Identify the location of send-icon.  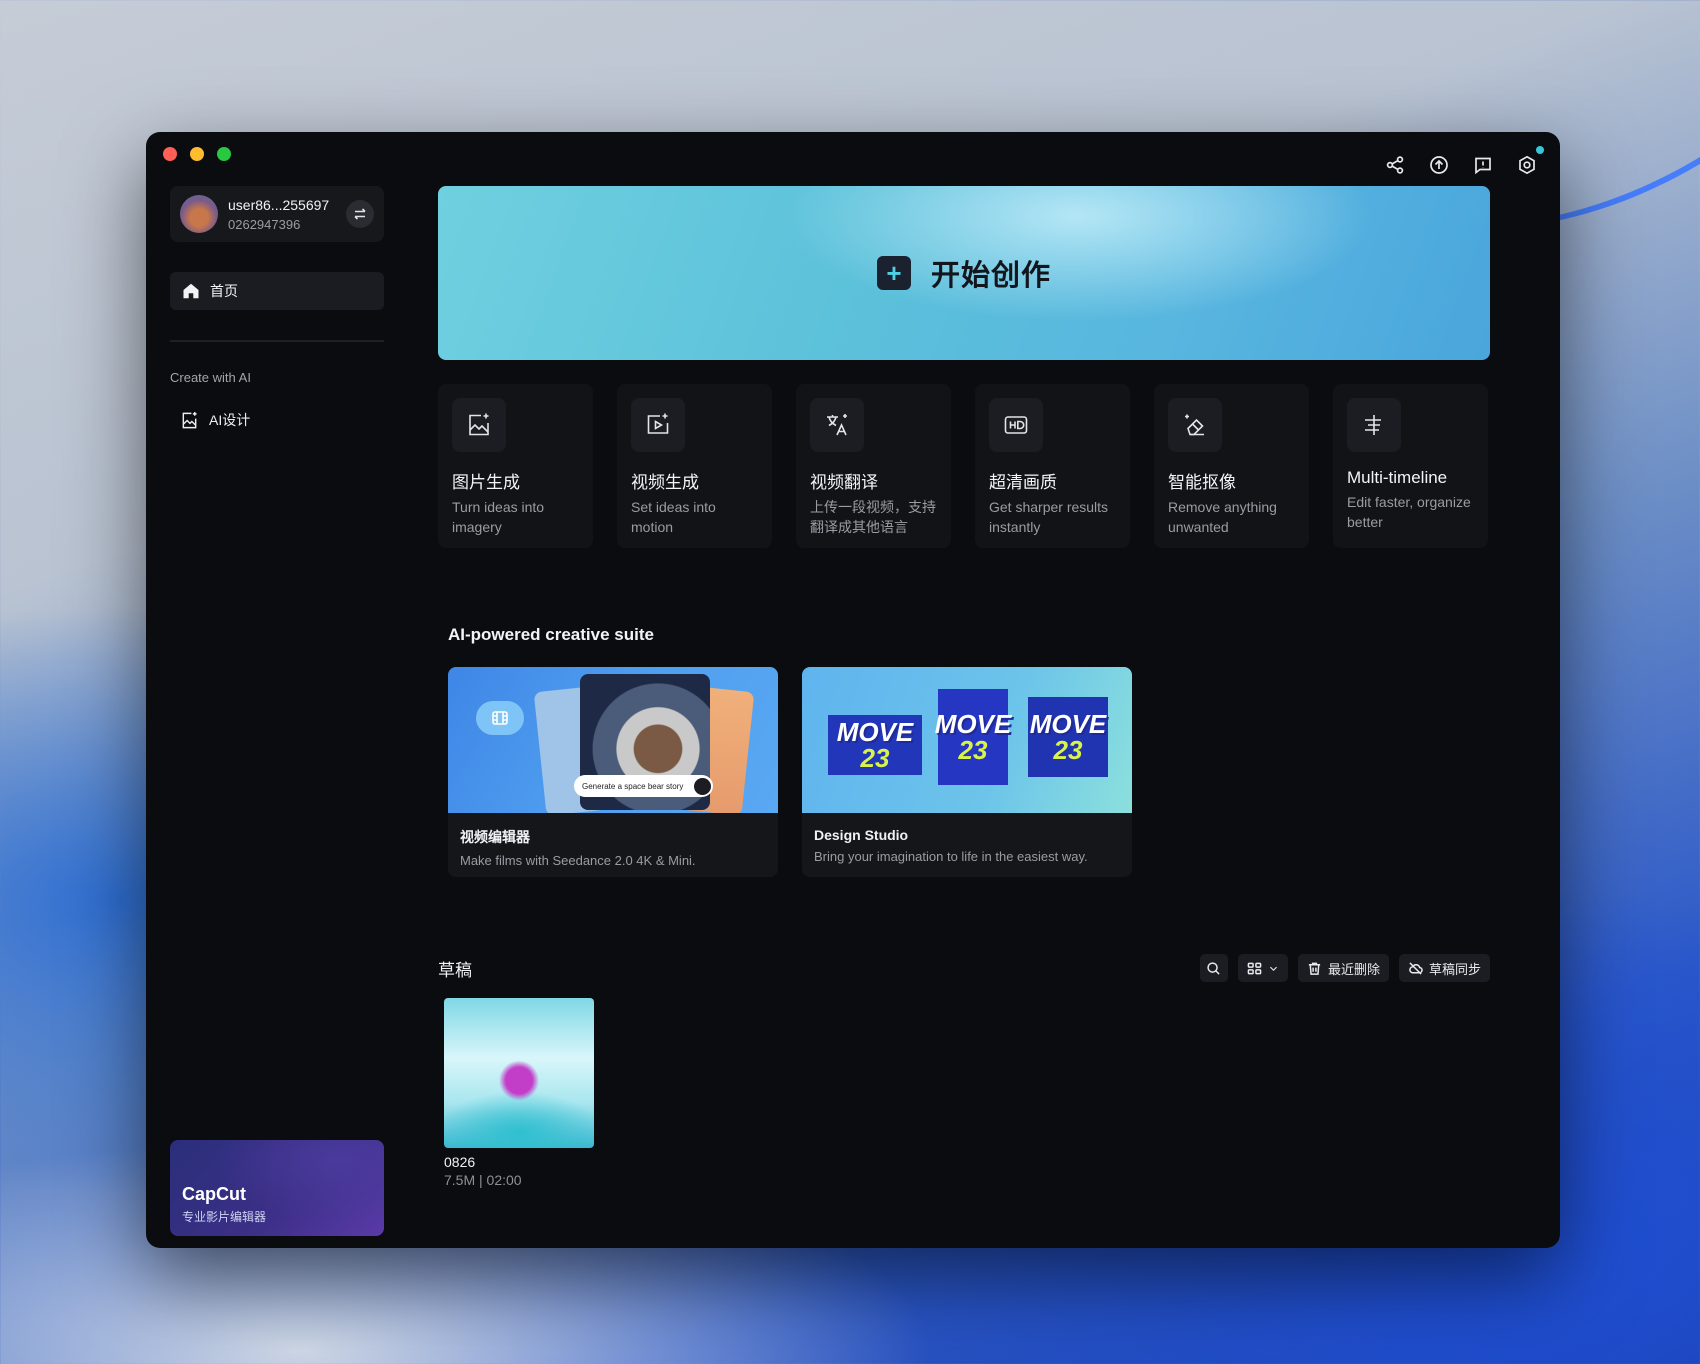
(702, 786).